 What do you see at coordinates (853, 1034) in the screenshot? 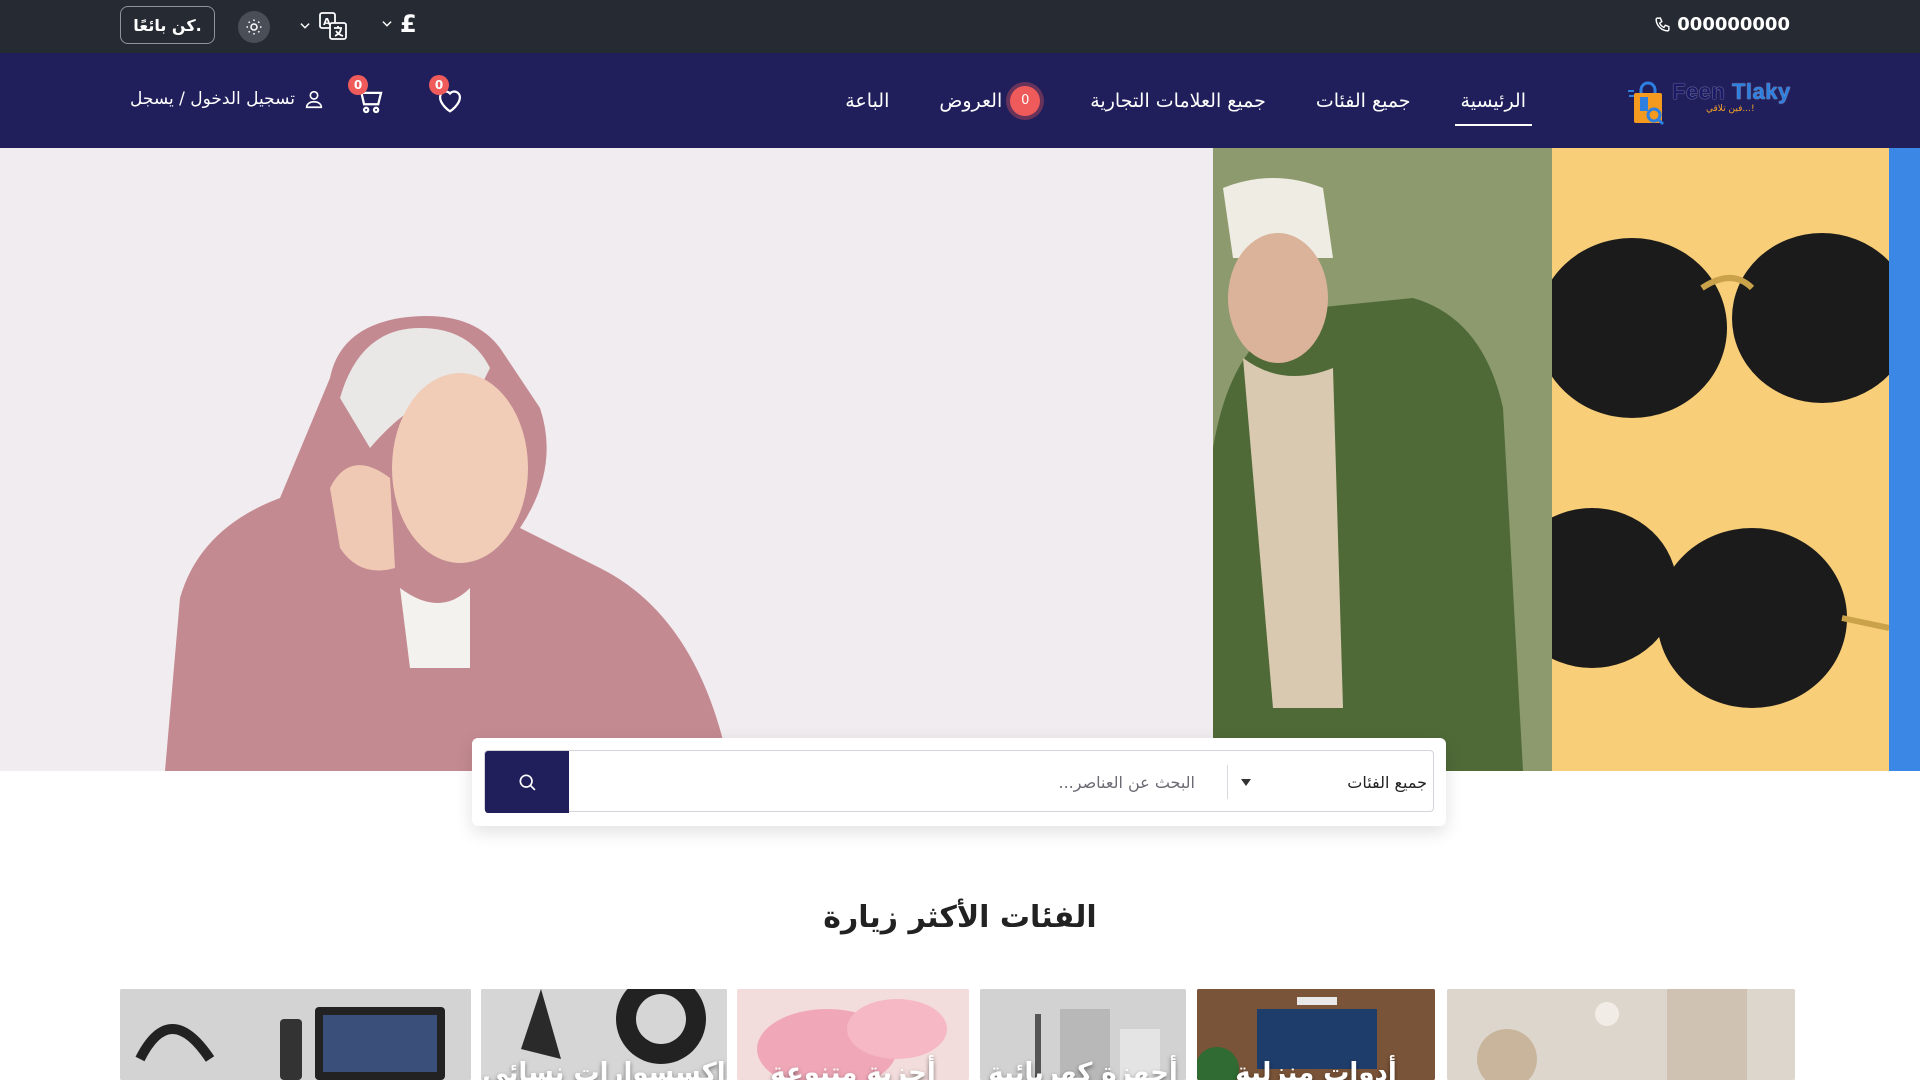
I see `category-card-misc-shoes: أجزية متنوعة` at bounding box center [853, 1034].